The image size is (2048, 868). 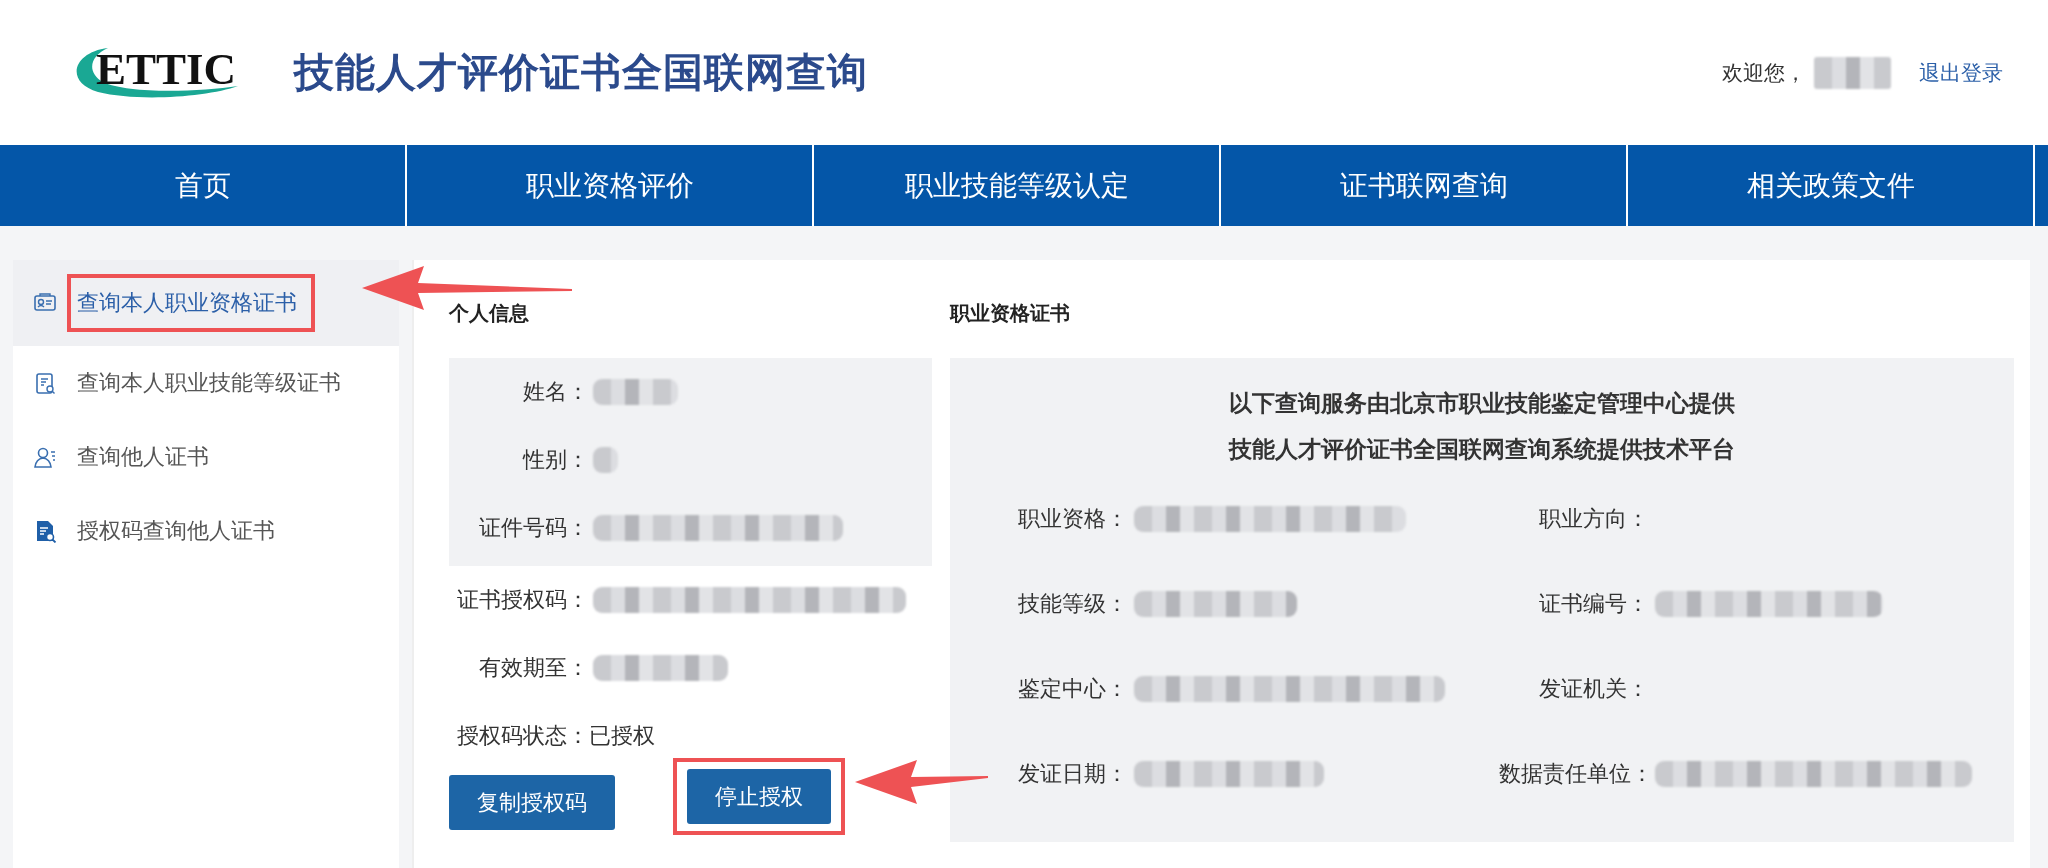 I want to click on field-label: 证书授权码：, so click(x=522, y=600).